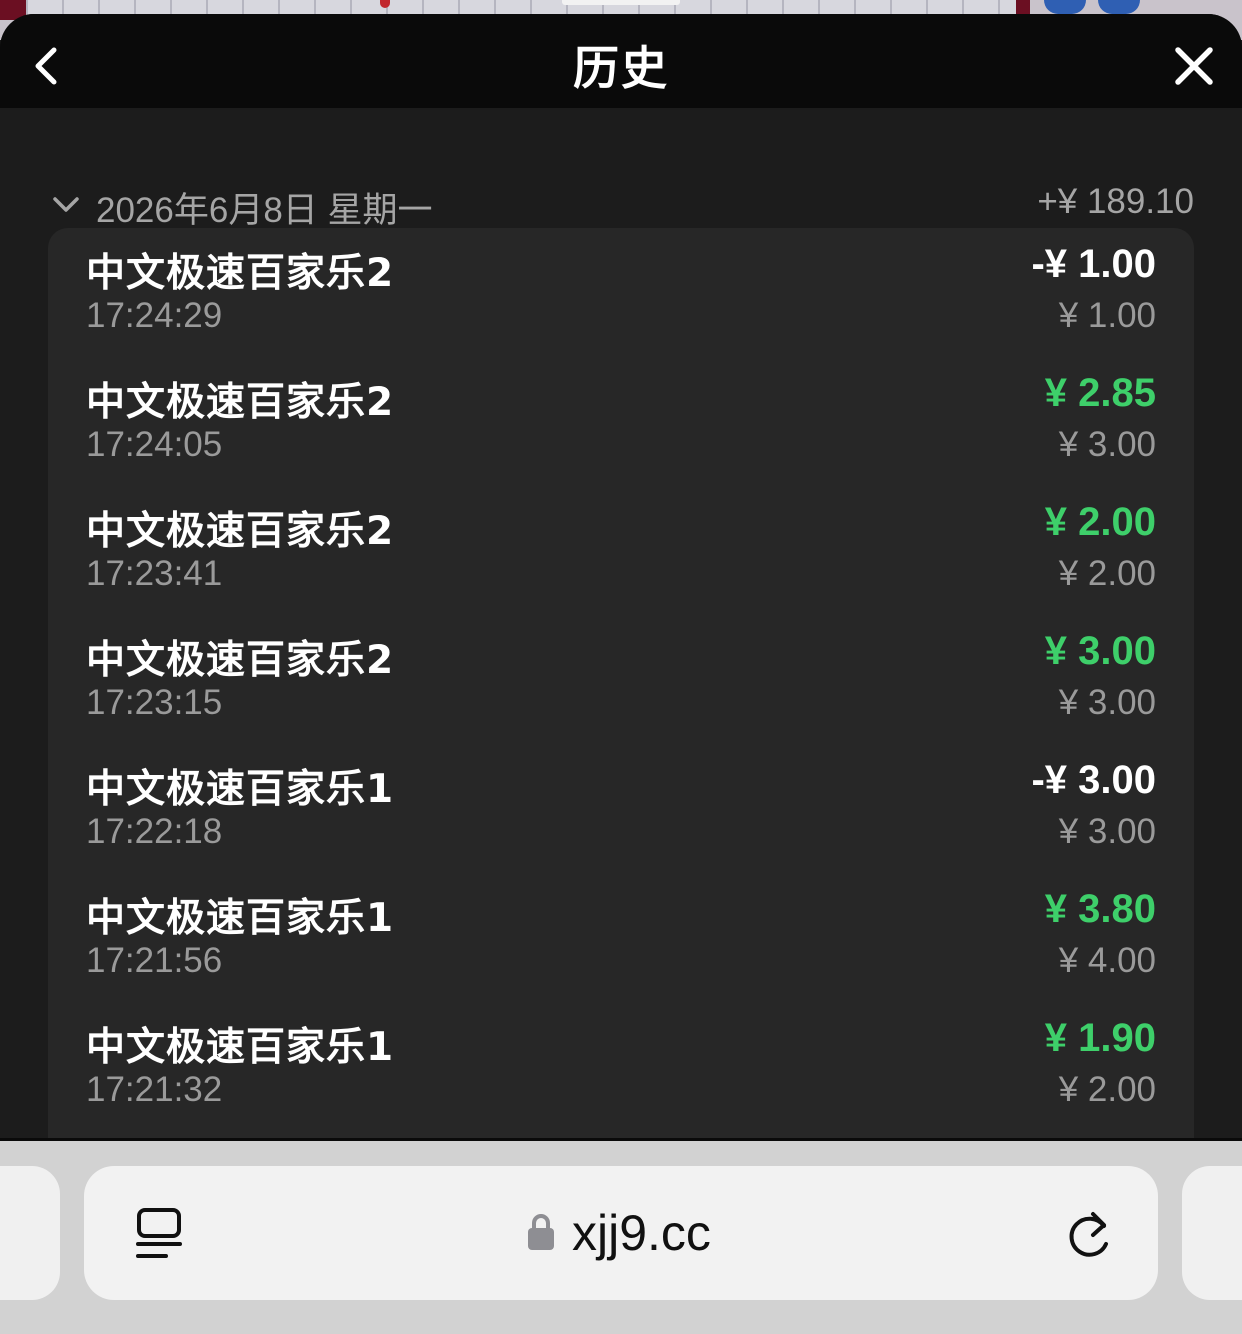  I want to click on history-row: 中文极速百家乐1 17:22:18 -¥ 3.00 ¥ 3.00, so click(621, 808).